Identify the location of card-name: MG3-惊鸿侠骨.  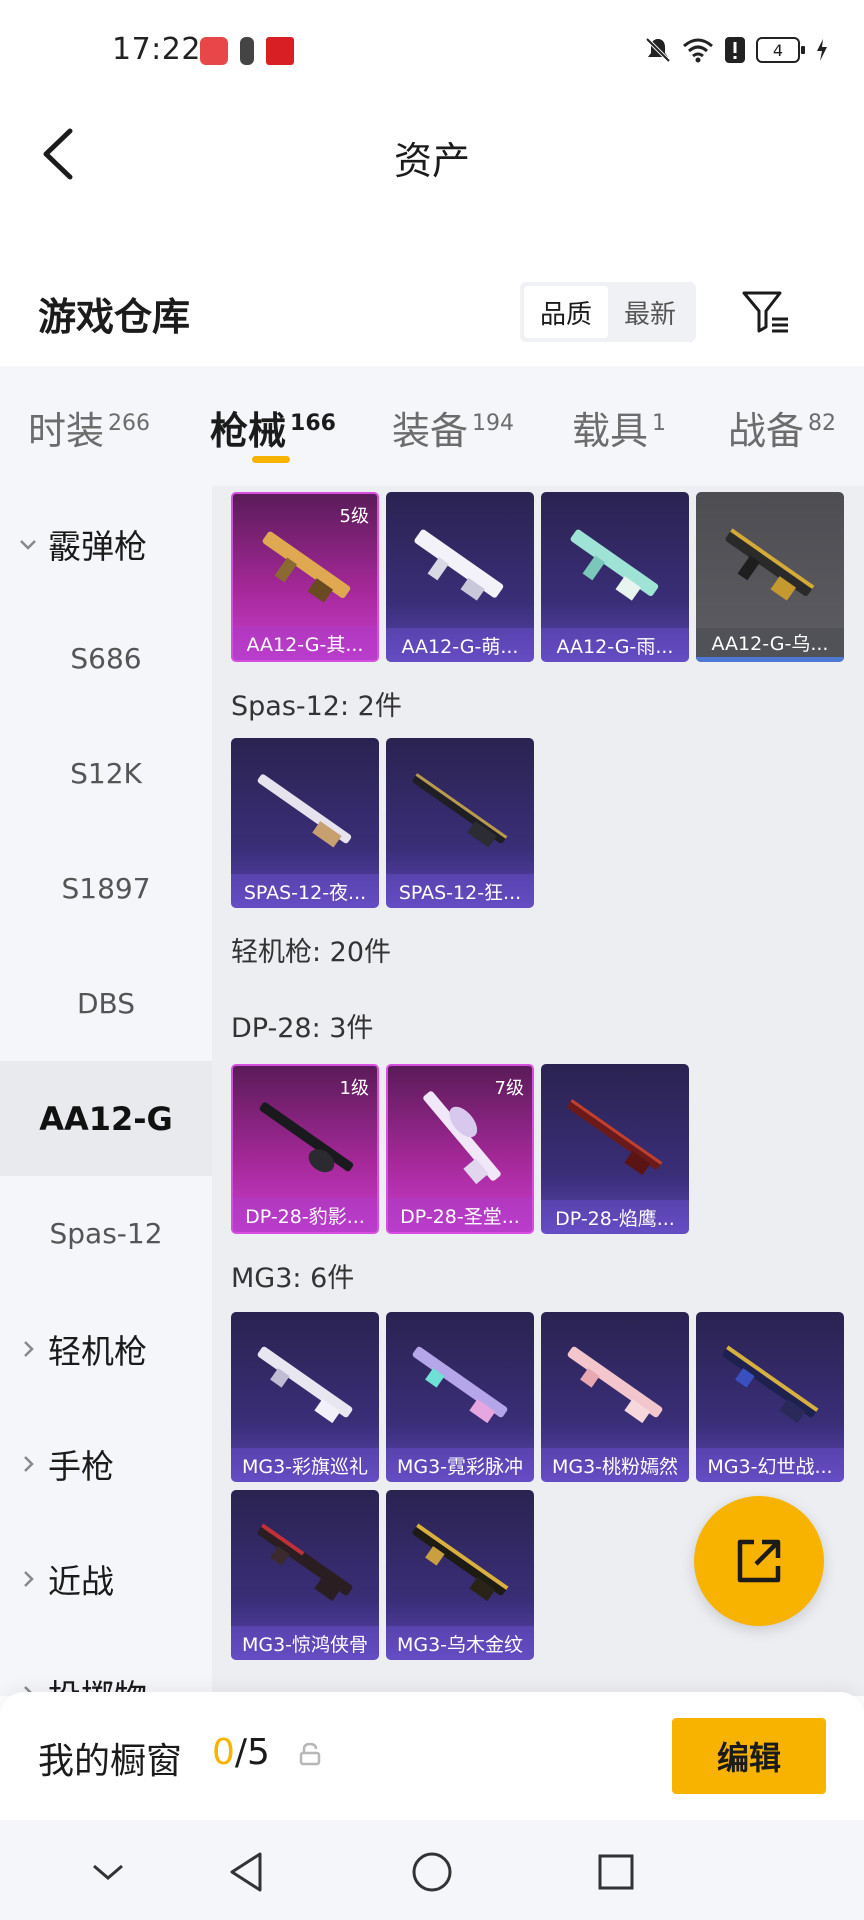
(305, 1643).